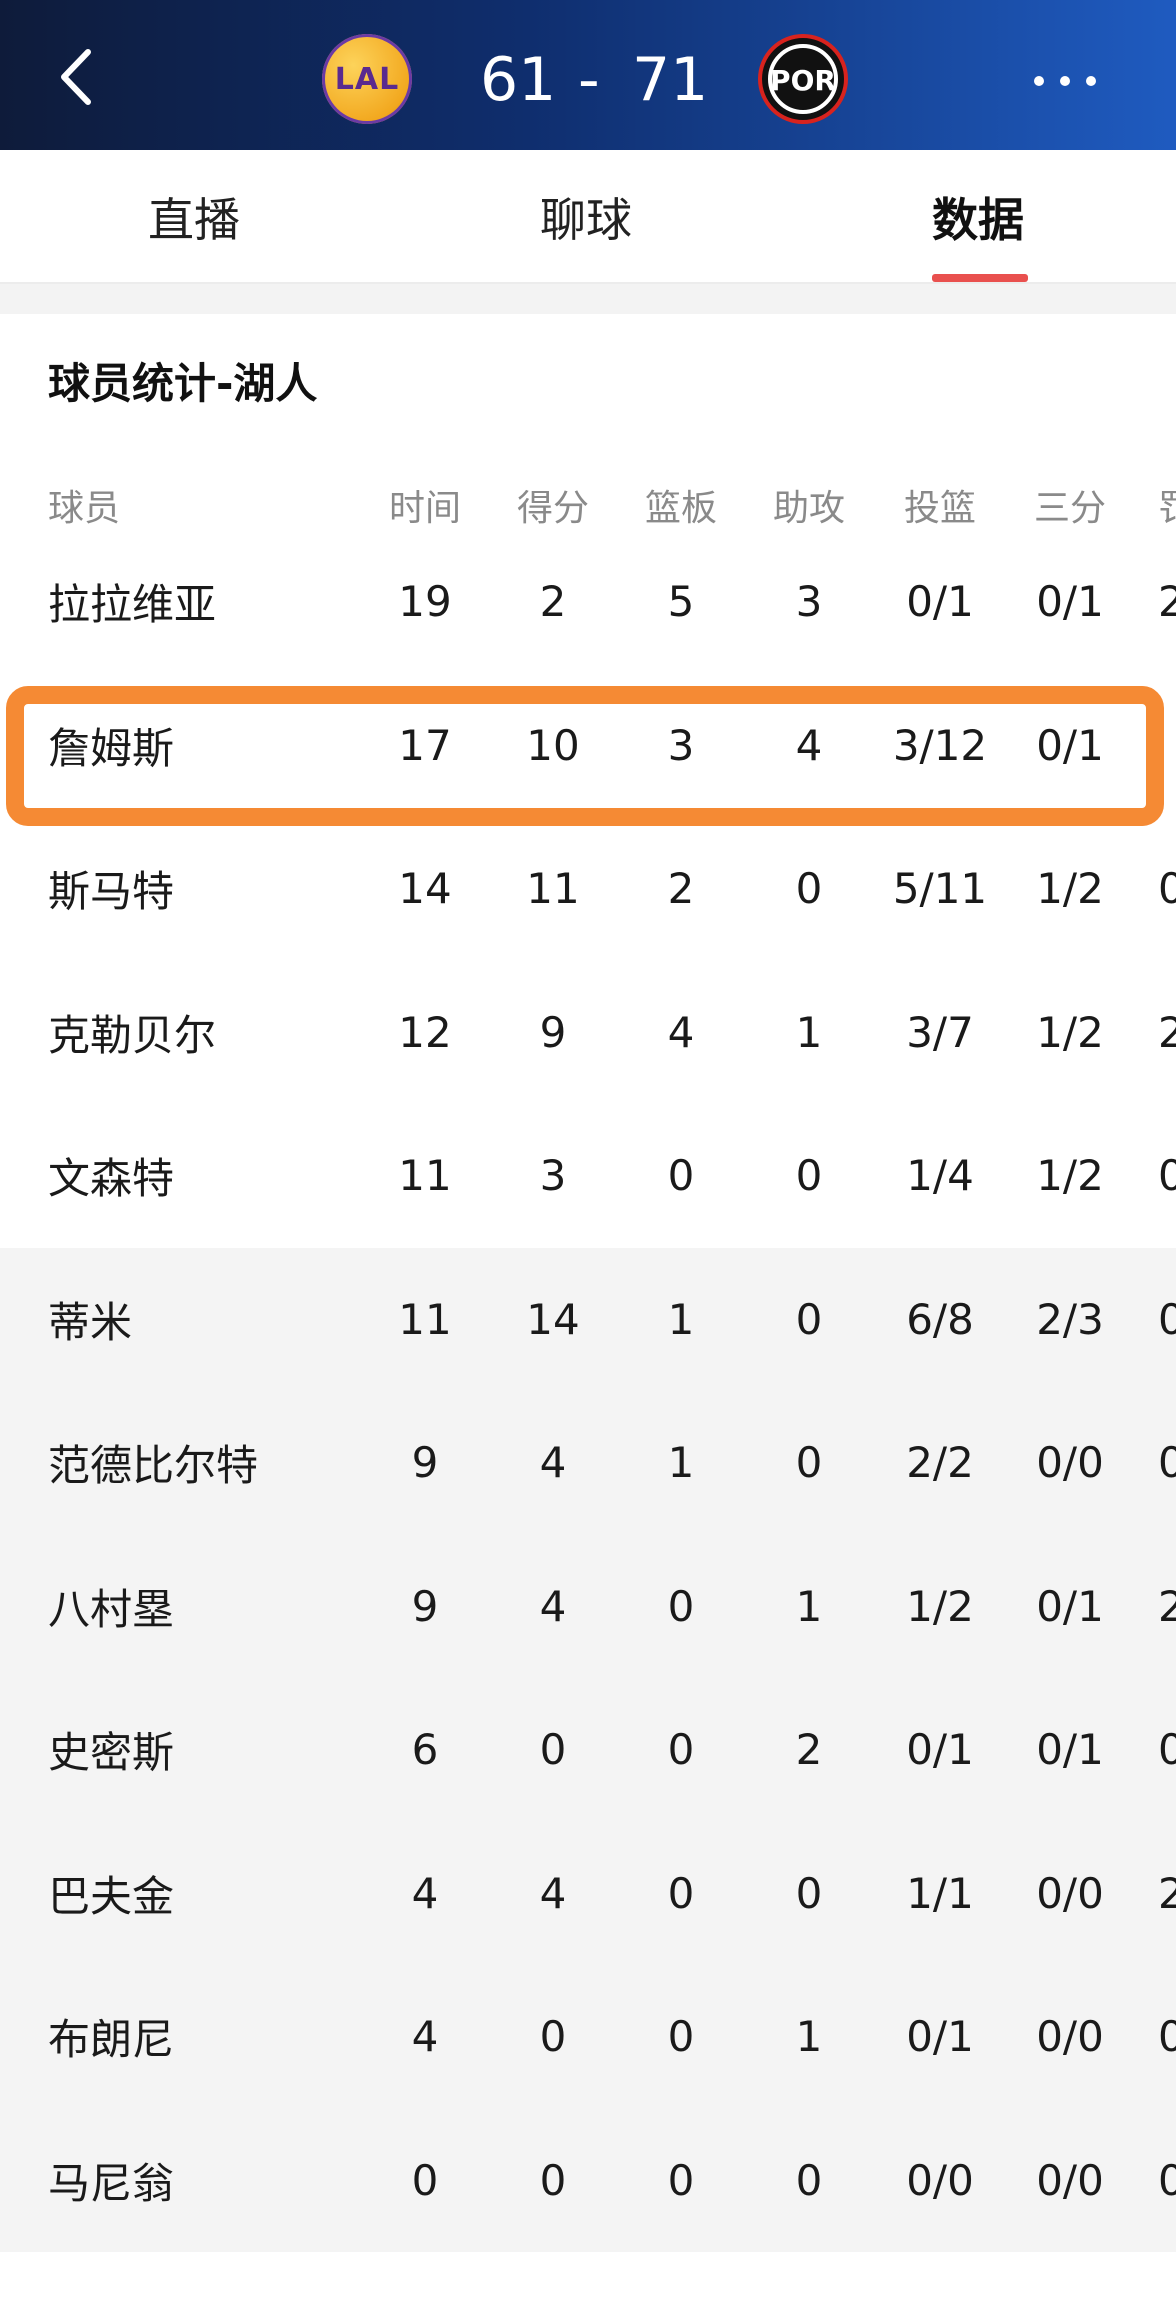 Image resolution: width=1176 pixels, height=2320 pixels. What do you see at coordinates (425, 745) in the screenshot?
I see `minutes-cell: 17` at bounding box center [425, 745].